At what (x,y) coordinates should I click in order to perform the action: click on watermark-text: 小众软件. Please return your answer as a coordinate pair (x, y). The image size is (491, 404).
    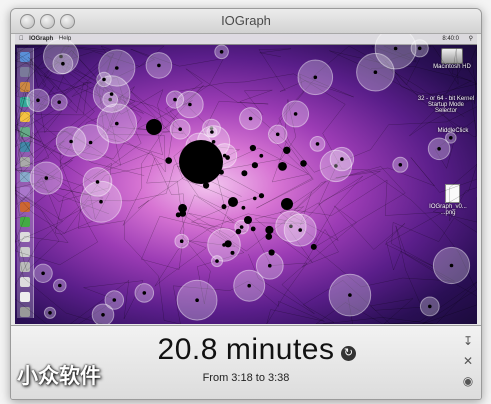
    Looking at the image, I should click on (59, 376).